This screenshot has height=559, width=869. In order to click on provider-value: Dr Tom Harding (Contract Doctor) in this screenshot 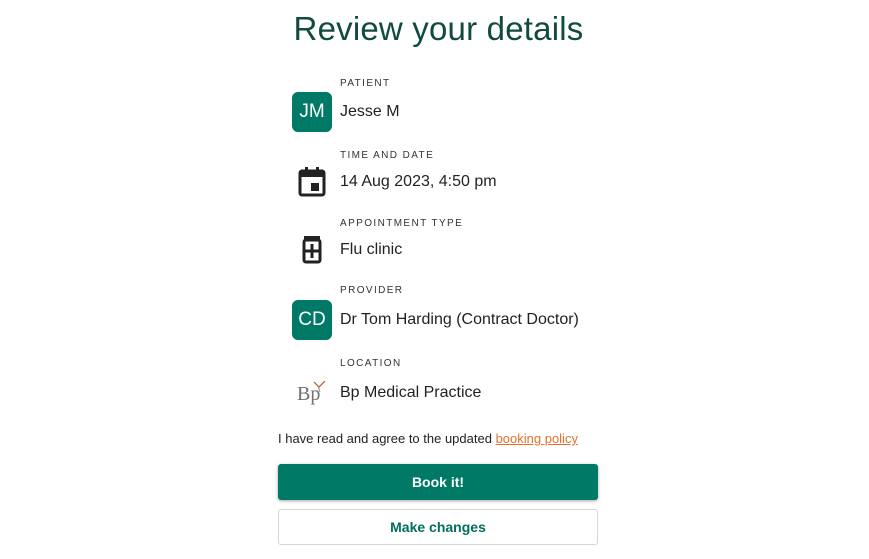, I will do `click(459, 319)`.